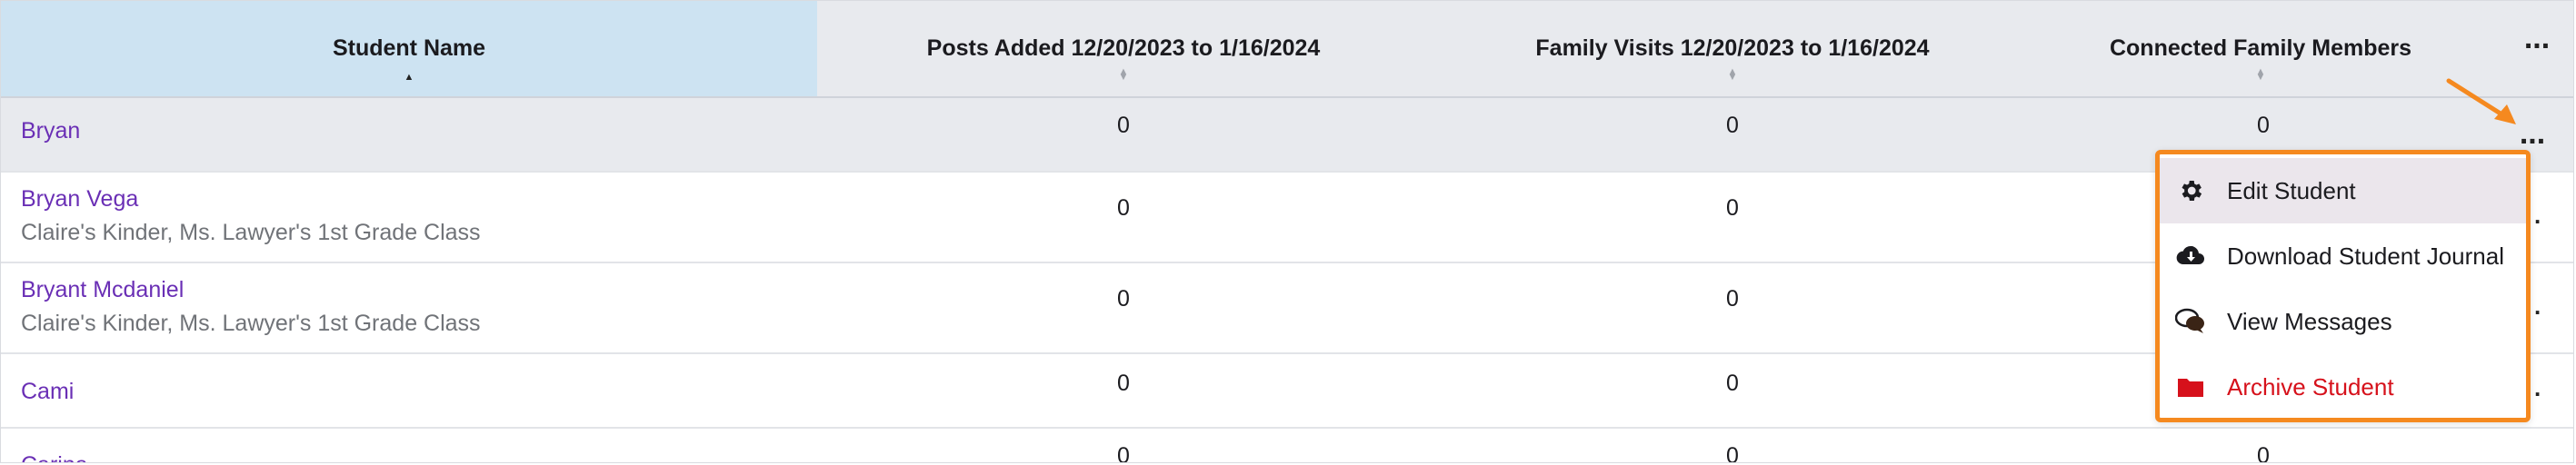  I want to click on menu-item-label: Edit Student, so click(2291, 190).